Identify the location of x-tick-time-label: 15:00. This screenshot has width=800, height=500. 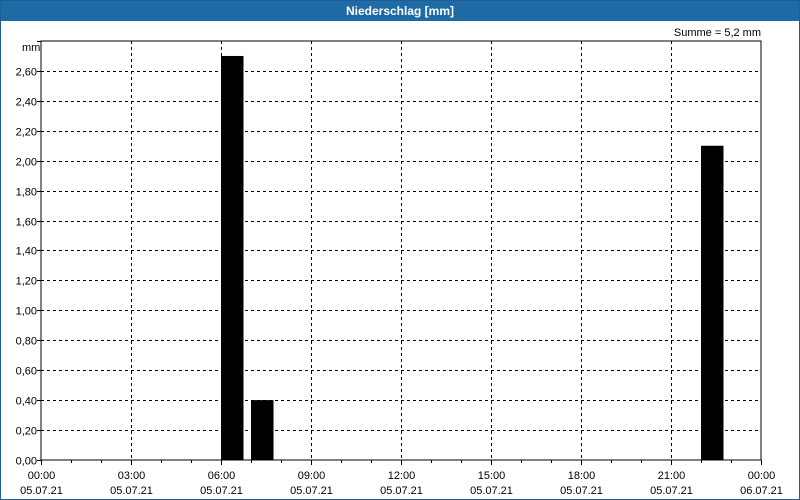
(492, 476).